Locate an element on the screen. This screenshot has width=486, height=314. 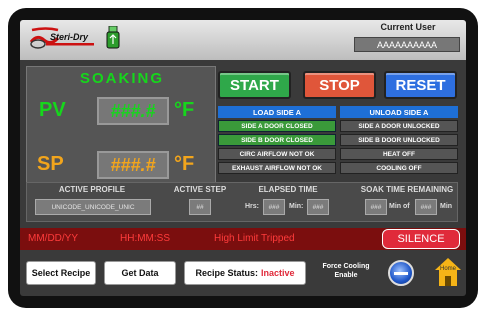
pv-value: ###.# is located at coordinates (133, 111).